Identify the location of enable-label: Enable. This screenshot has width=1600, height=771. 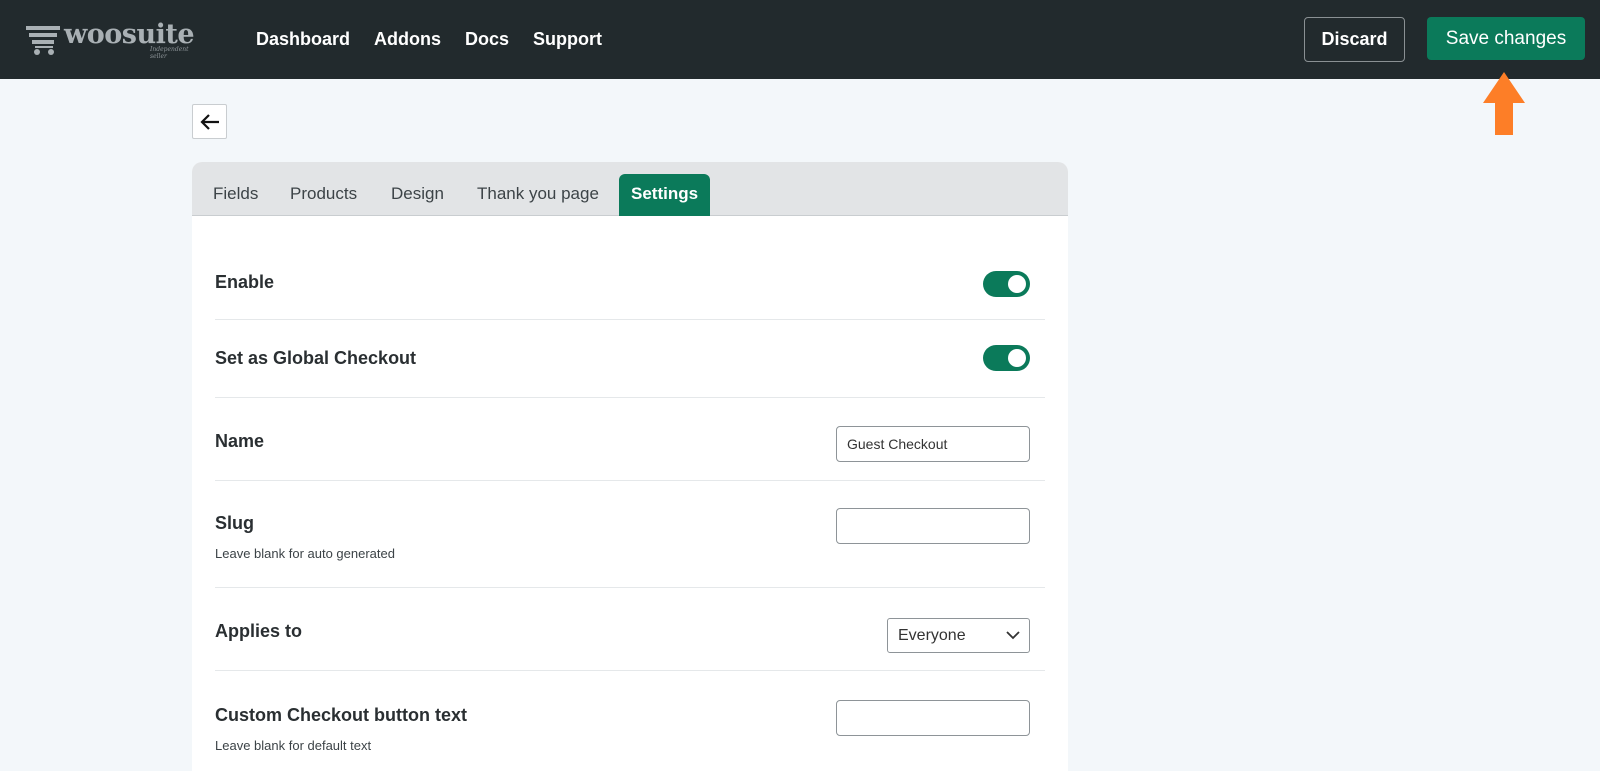
(245, 282).